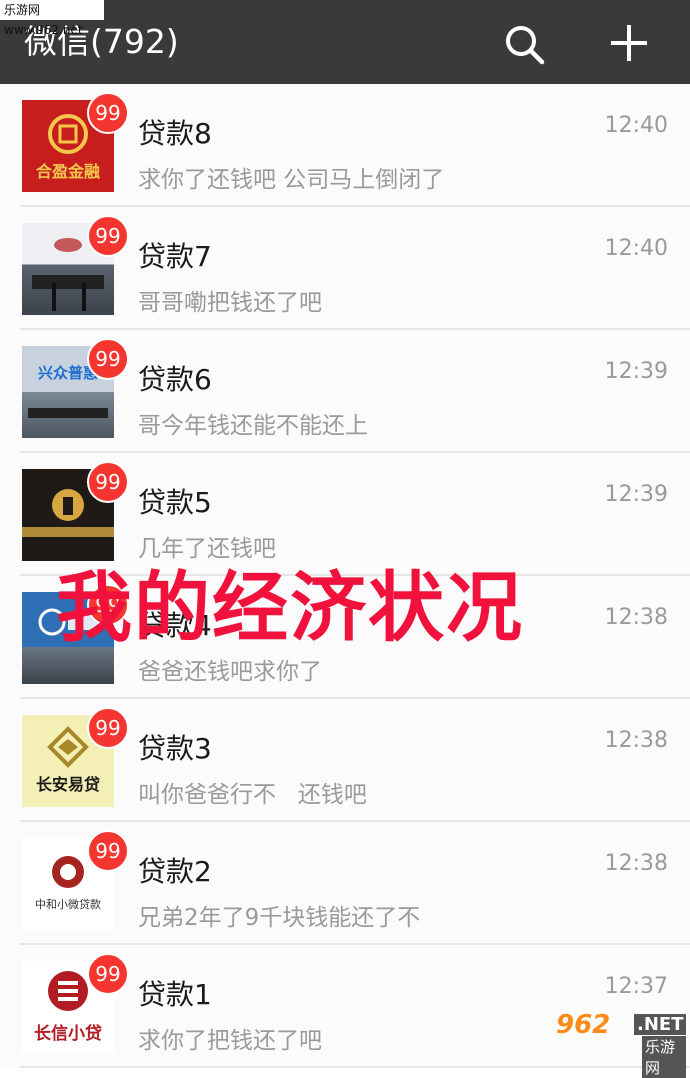  What do you see at coordinates (67, 171) in the screenshot?
I see `avatar-label: 合盈金融` at bounding box center [67, 171].